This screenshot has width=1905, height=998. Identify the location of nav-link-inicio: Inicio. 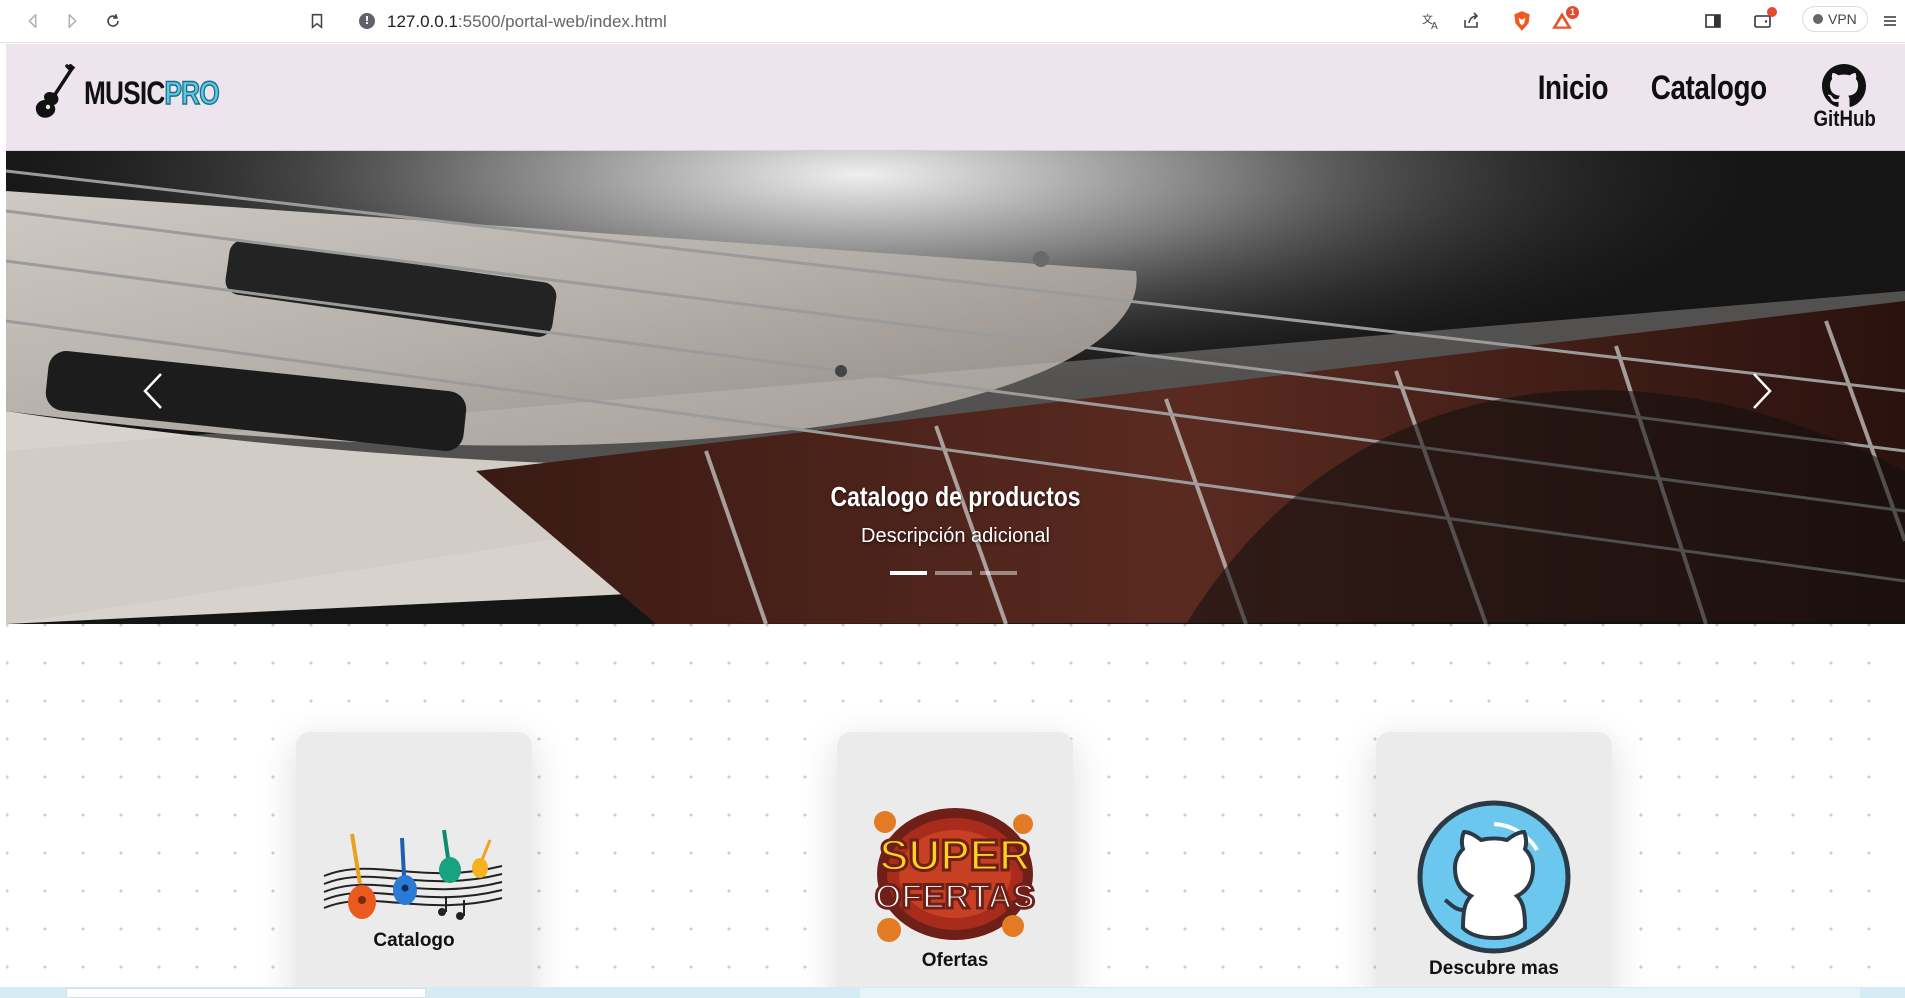
(1573, 88).